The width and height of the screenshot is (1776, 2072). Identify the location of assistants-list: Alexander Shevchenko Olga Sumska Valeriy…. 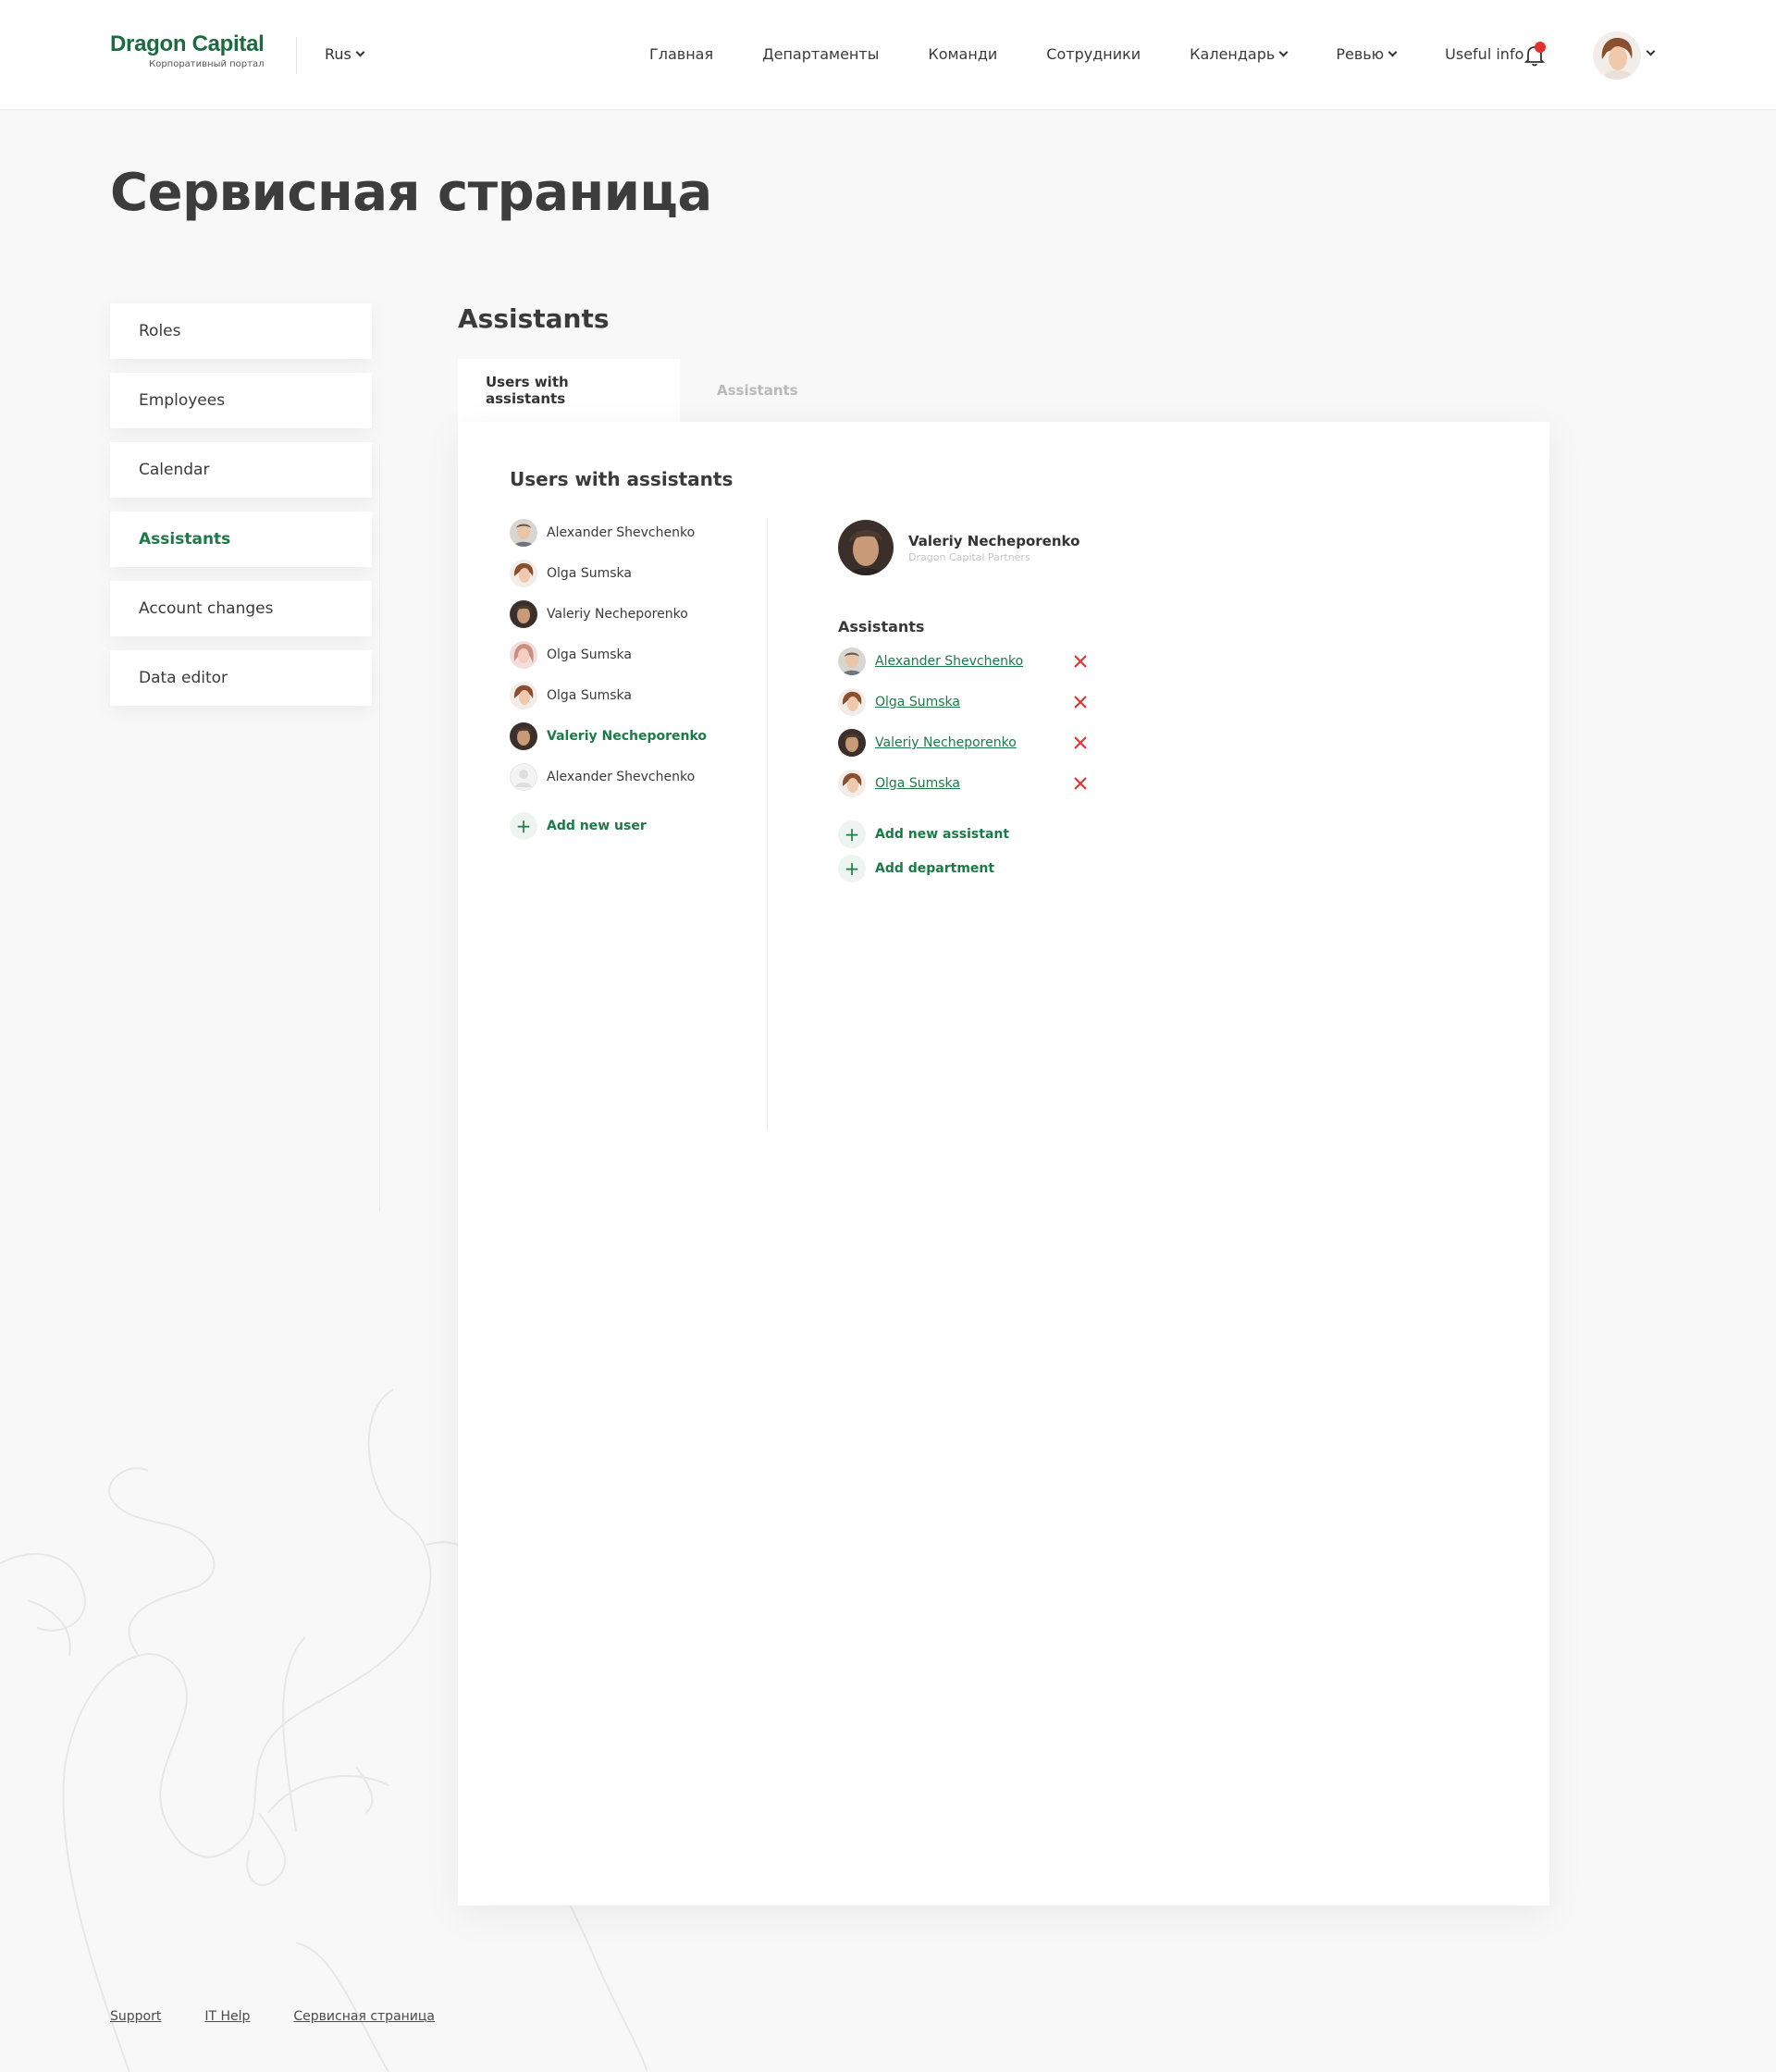
(963, 723).